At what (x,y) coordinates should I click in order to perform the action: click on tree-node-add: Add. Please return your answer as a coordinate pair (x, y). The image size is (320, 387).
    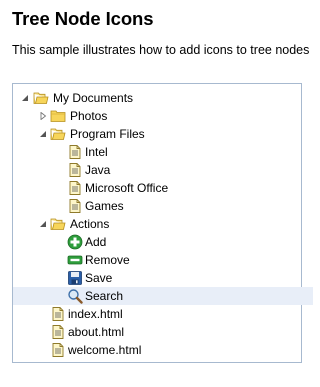
    Looking at the image, I should click on (163, 242).